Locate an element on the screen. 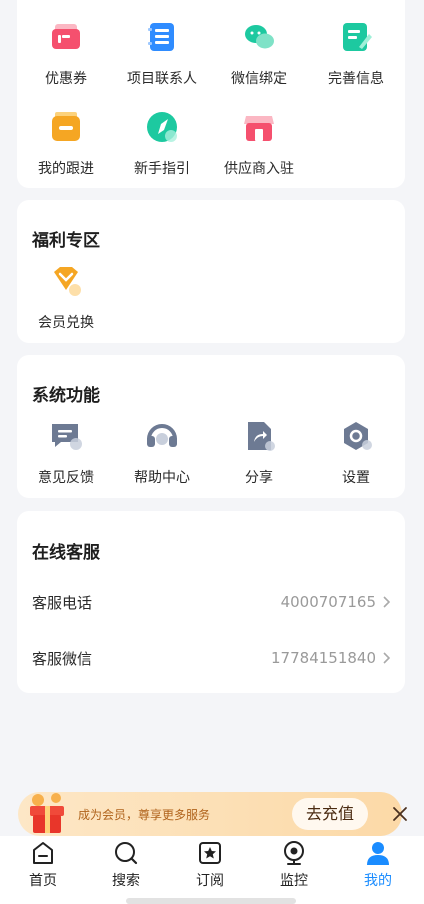 This screenshot has height=904, width=424. settings-icon is located at coordinates (358, 436).